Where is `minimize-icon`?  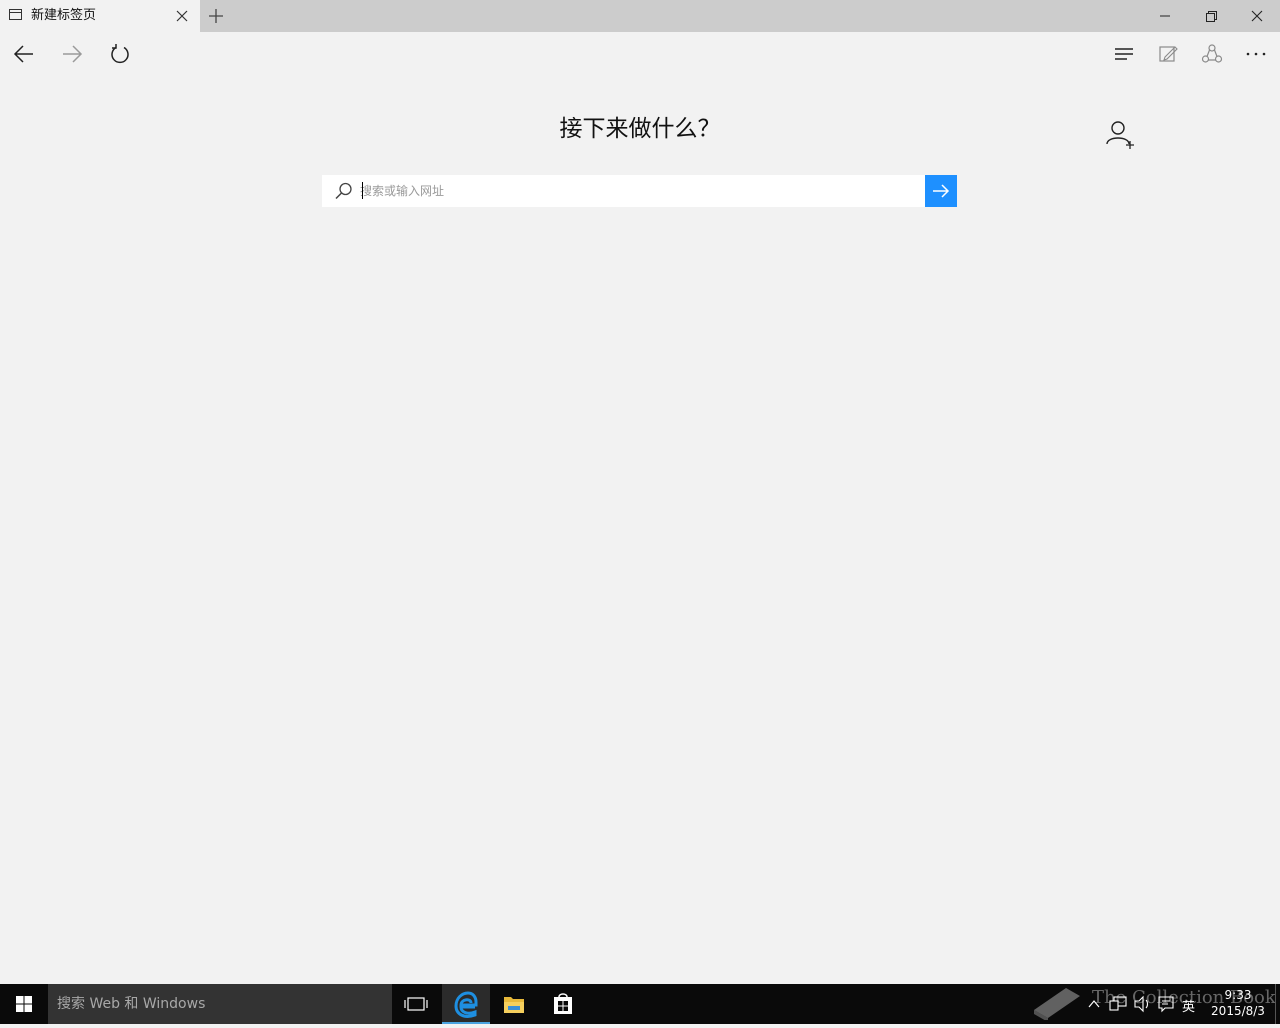 minimize-icon is located at coordinates (1165, 16).